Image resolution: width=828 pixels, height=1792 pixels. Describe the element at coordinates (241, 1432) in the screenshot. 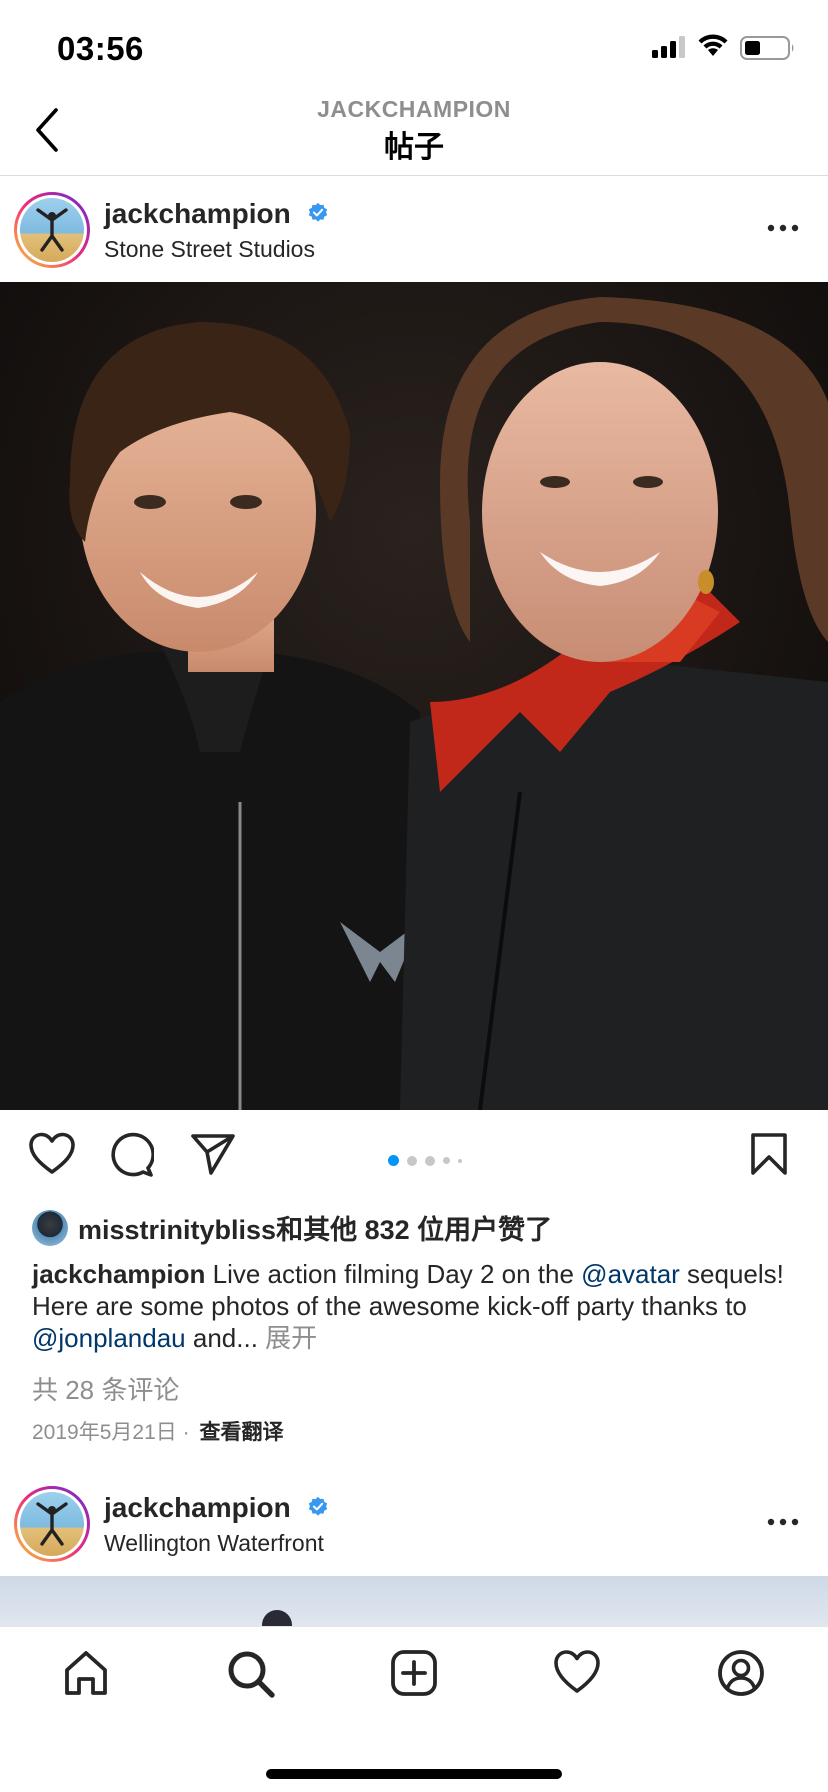

I see `see-translation-link: 查看翻译` at that location.